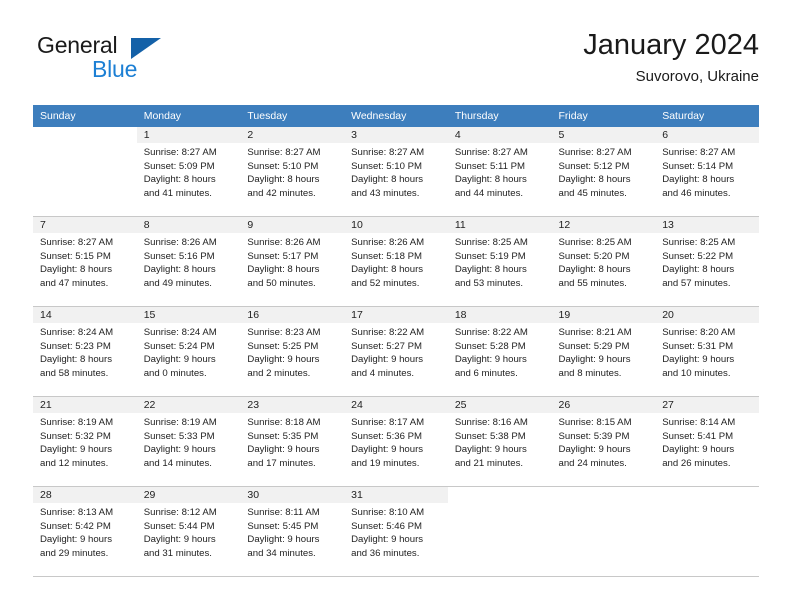 The image size is (792, 612). I want to click on weekday-header-monday: Monday, so click(188, 116).